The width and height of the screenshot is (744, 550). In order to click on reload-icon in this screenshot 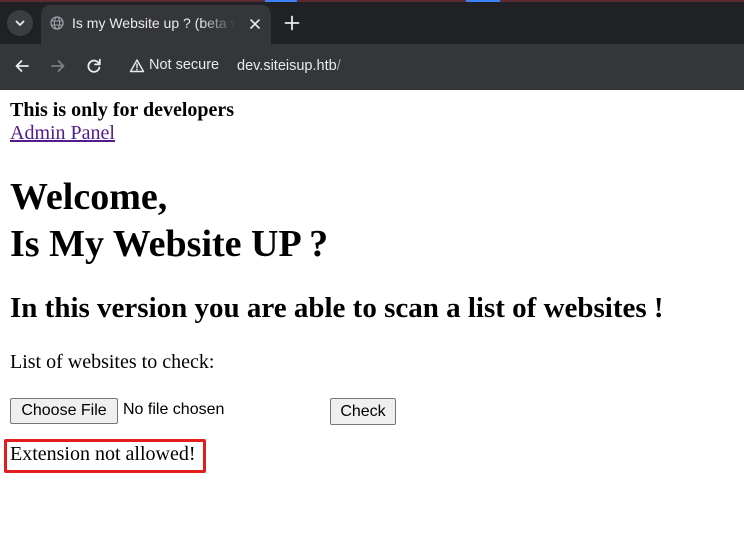, I will do `click(94, 66)`.